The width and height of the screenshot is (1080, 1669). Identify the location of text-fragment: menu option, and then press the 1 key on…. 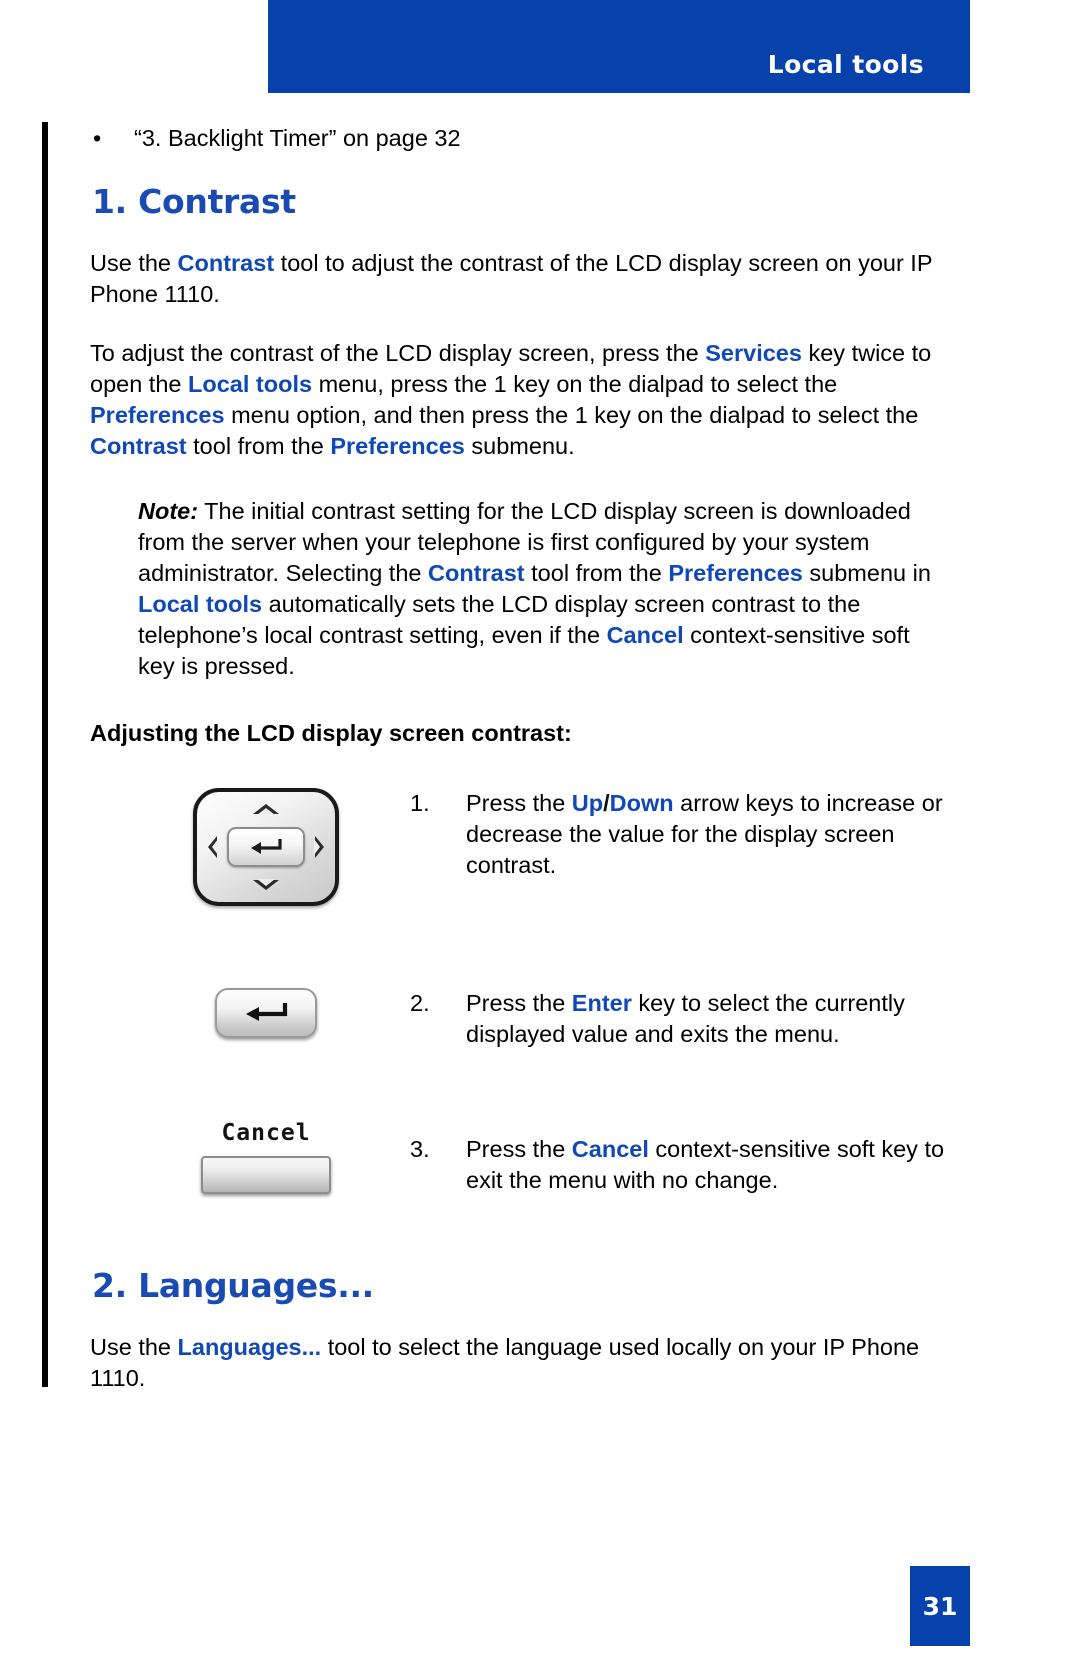
(571, 415).